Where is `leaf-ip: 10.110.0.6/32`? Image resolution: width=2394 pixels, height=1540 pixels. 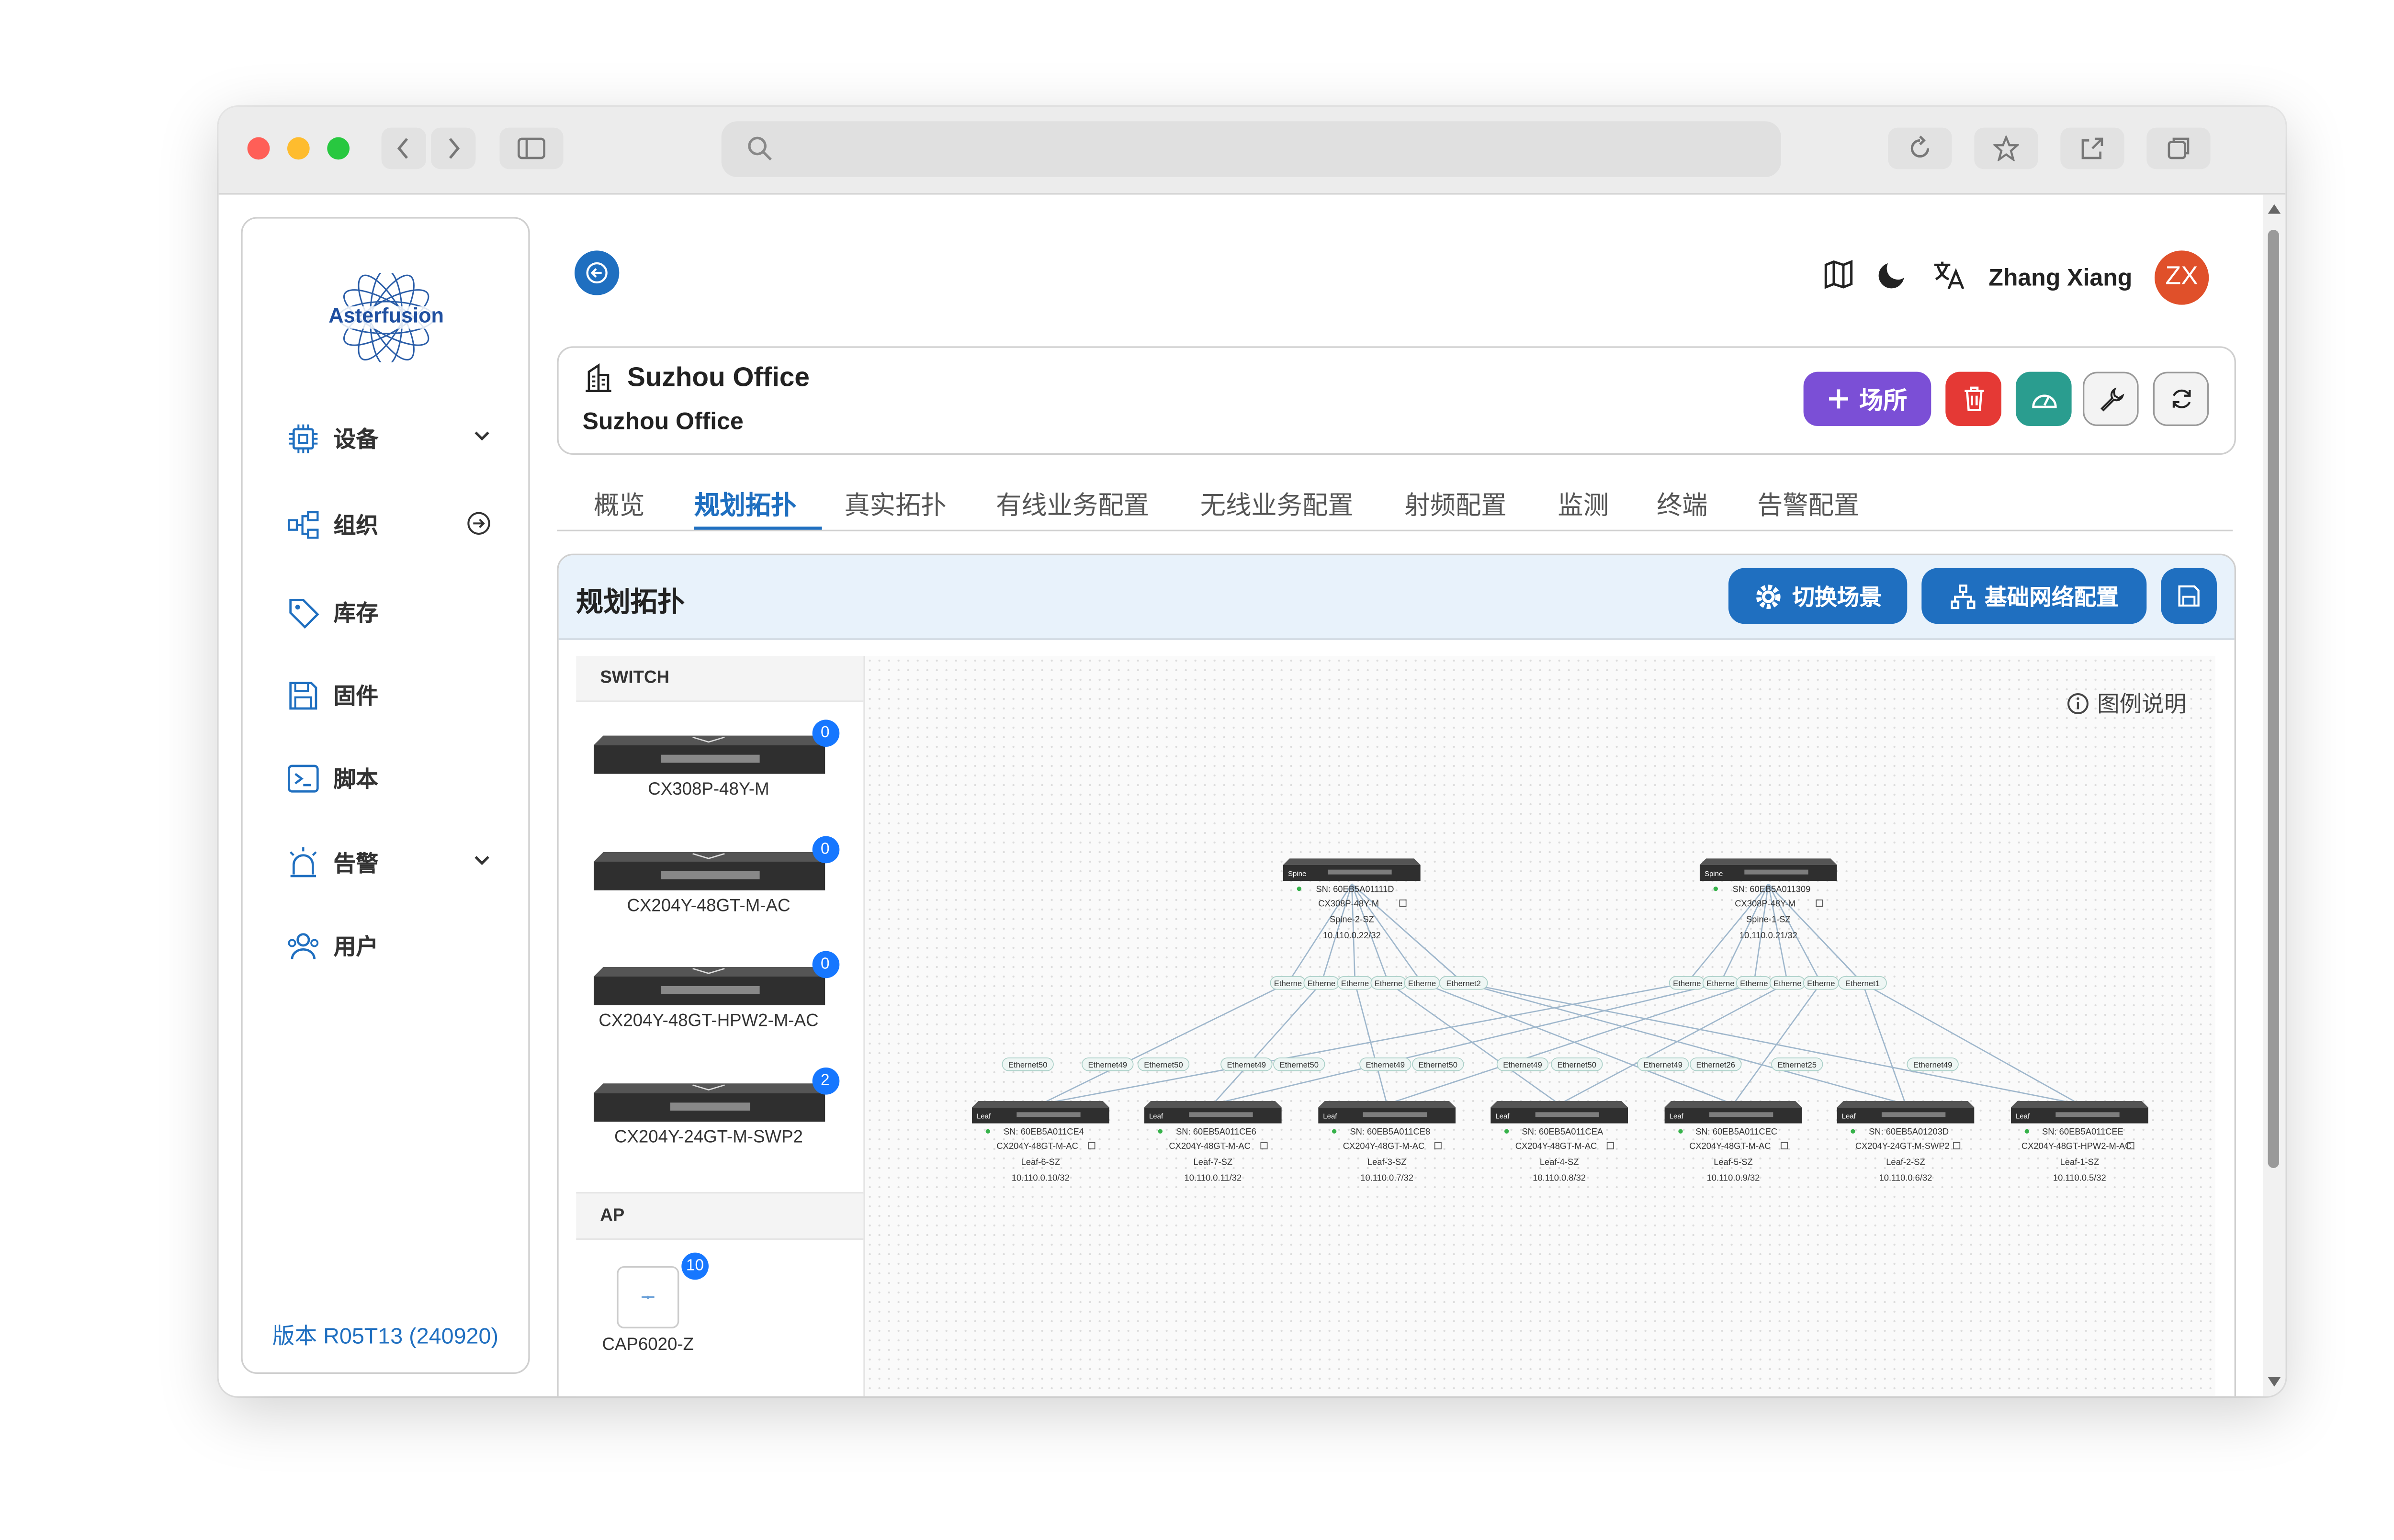 leaf-ip: 10.110.0.6/32 is located at coordinates (1905, 1178).